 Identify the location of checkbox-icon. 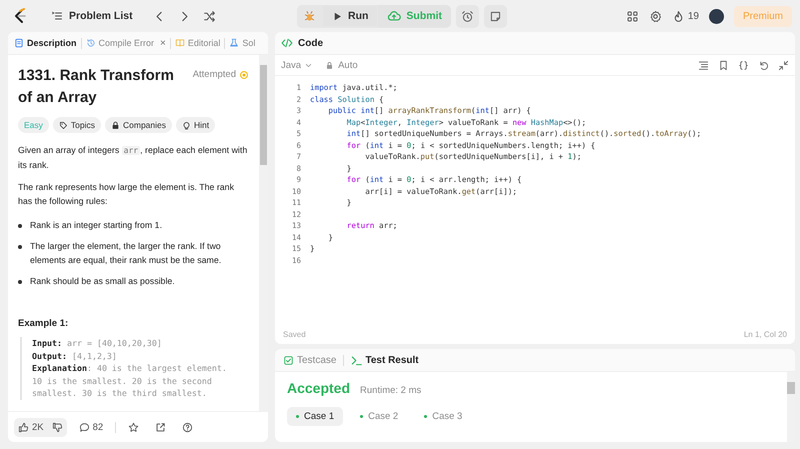
(288, 360).